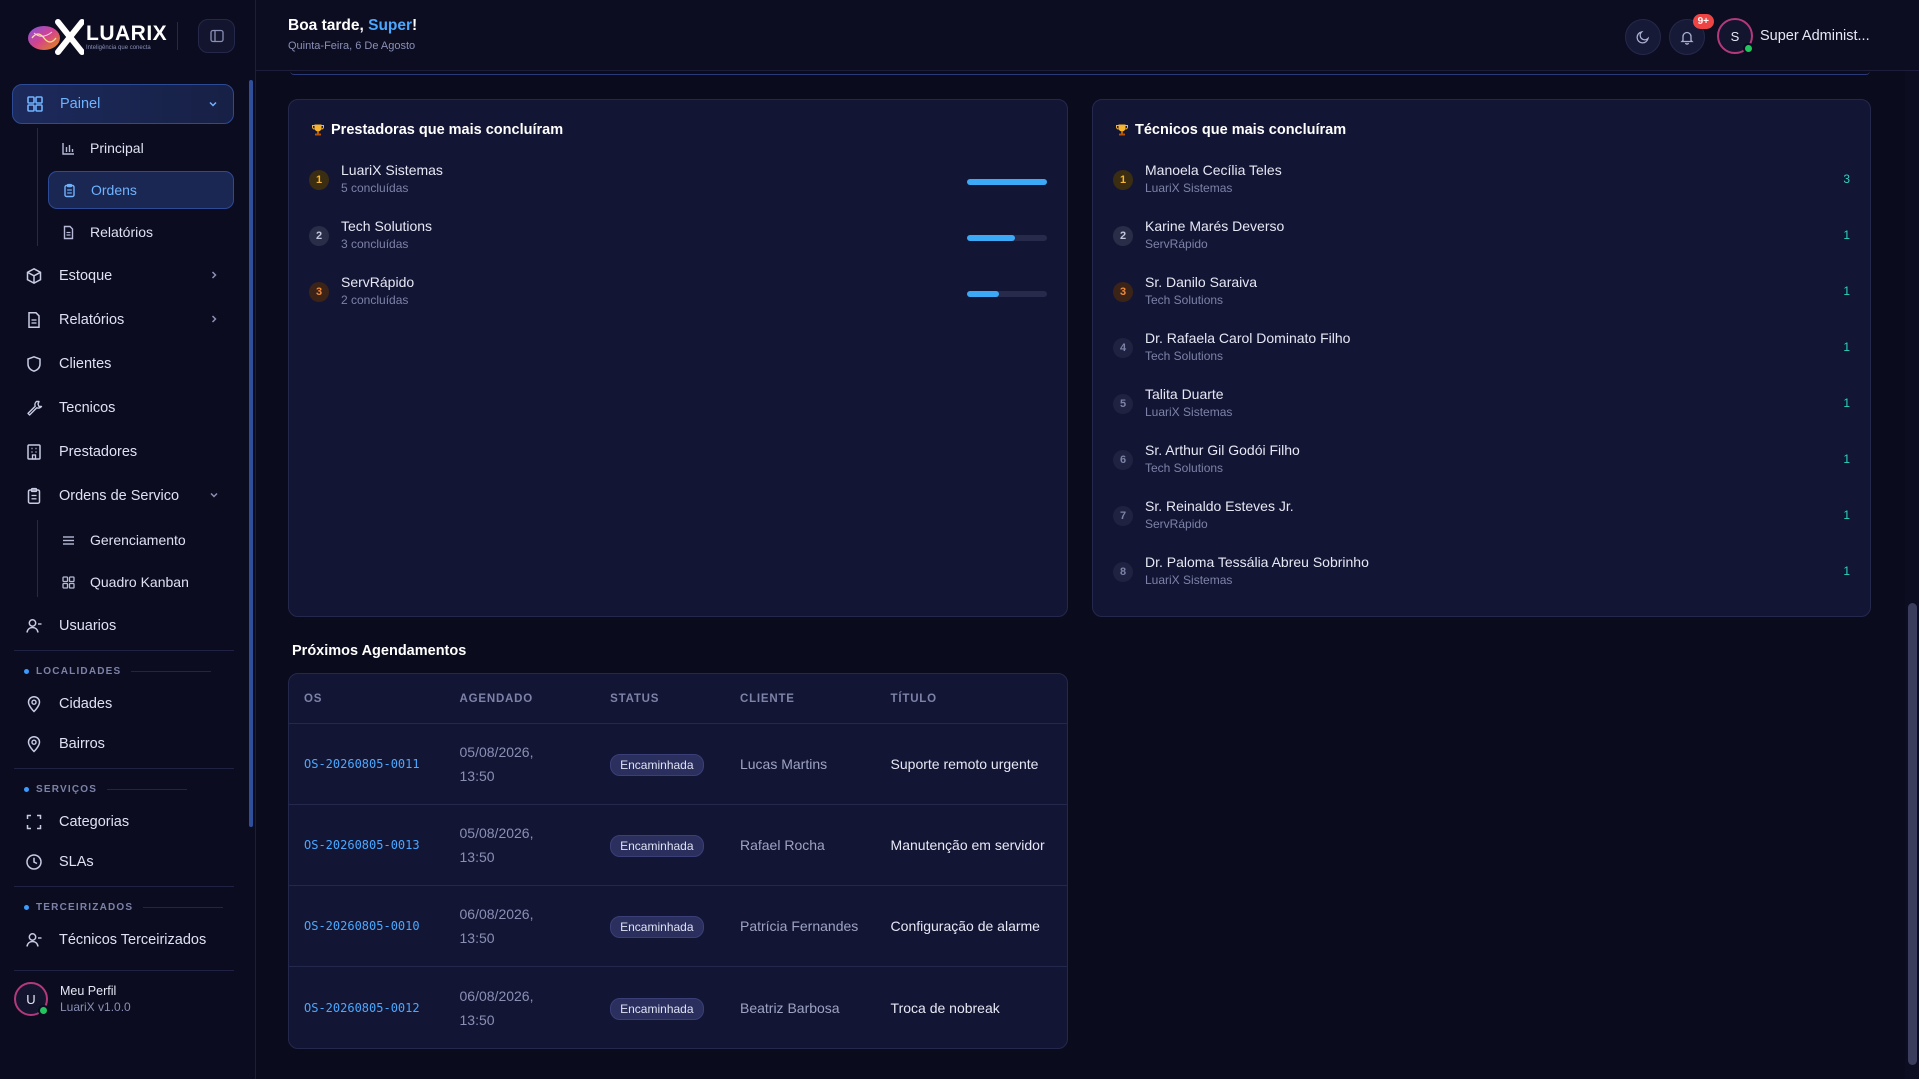 This screenshot has height=1079, width=1919. What do you see at coordinates (123, 104) in the screenshot?
I see `sidebar-item-painel: Painel` at bounding box center [123, 104].